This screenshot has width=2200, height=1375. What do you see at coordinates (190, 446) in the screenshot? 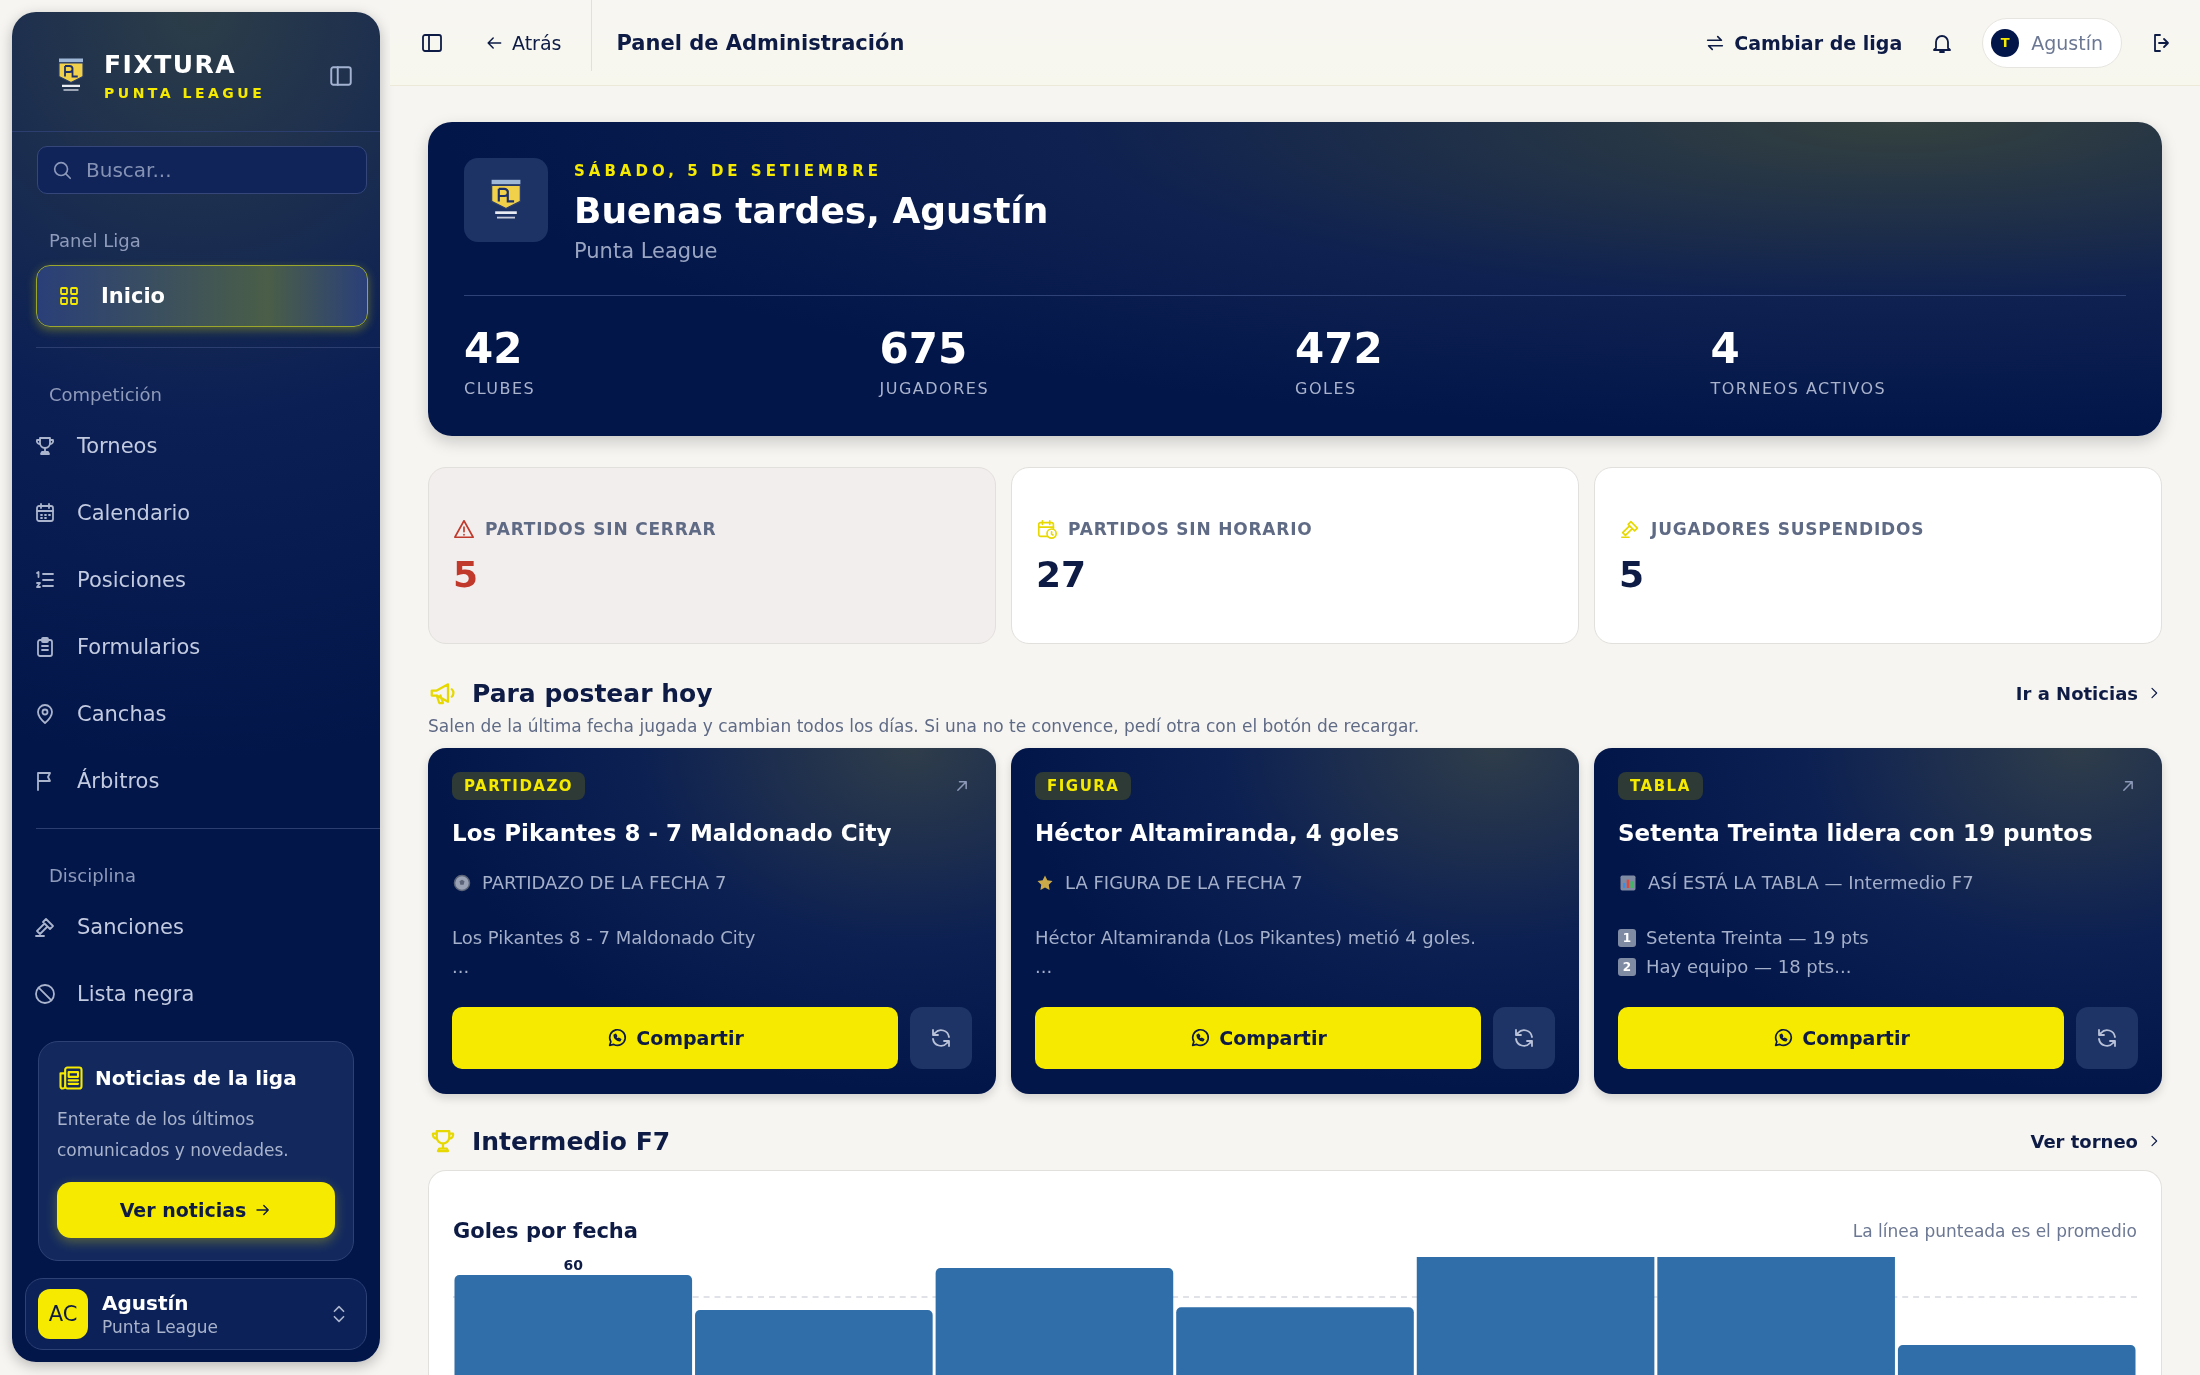
I see `sidebar-item: Torneos` at bounding box center [190, 446].